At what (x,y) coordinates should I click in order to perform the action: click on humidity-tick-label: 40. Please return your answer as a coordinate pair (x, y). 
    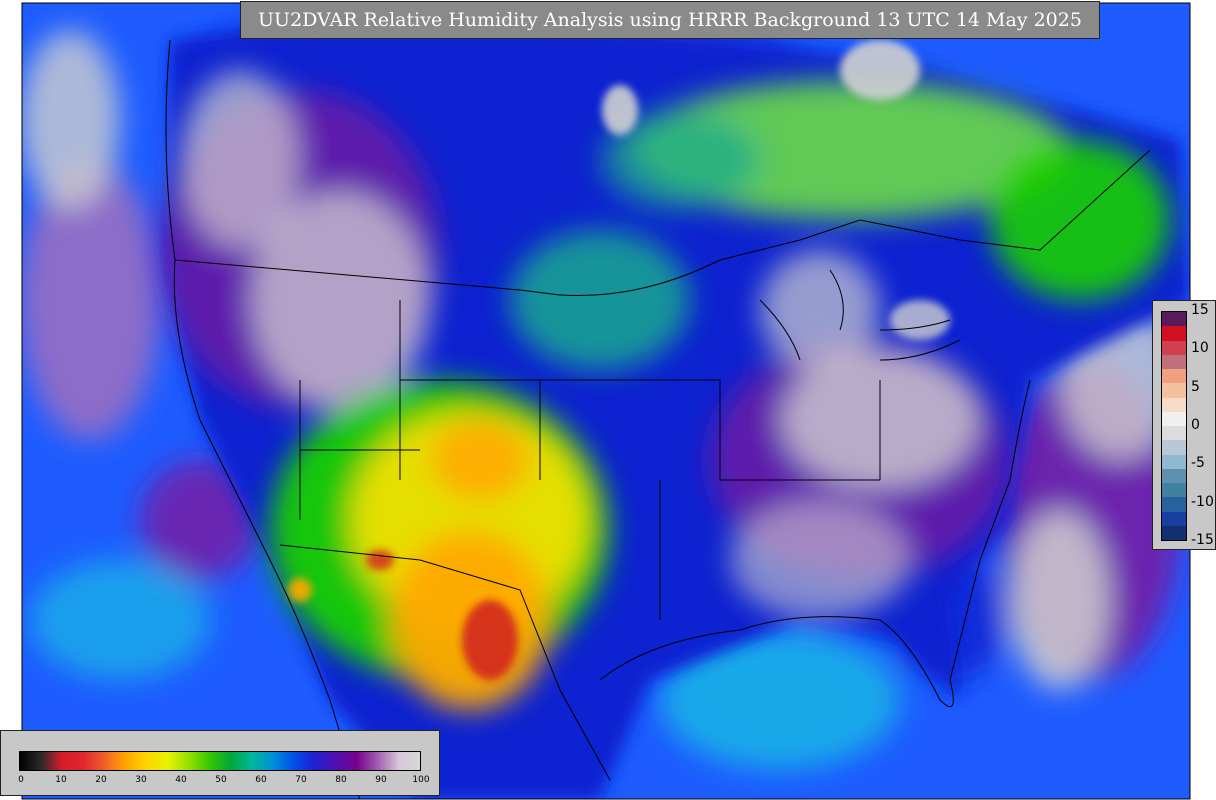
    Looking at the image, I should click on (181, 780).